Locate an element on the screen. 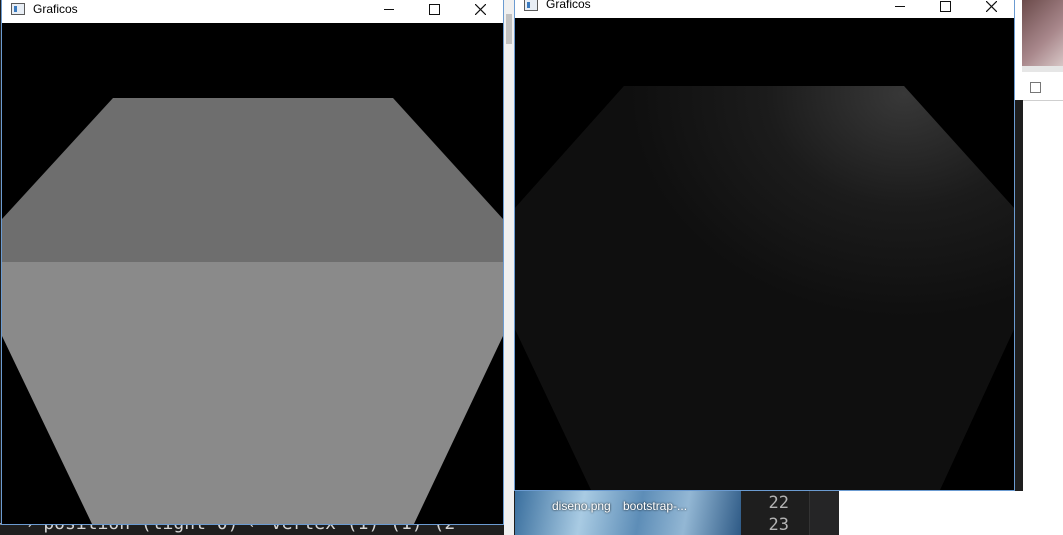 Image resolution: width=1063 pixels, height=535 pixels. editor-gutter-margin is located at coordinates (824, 513).